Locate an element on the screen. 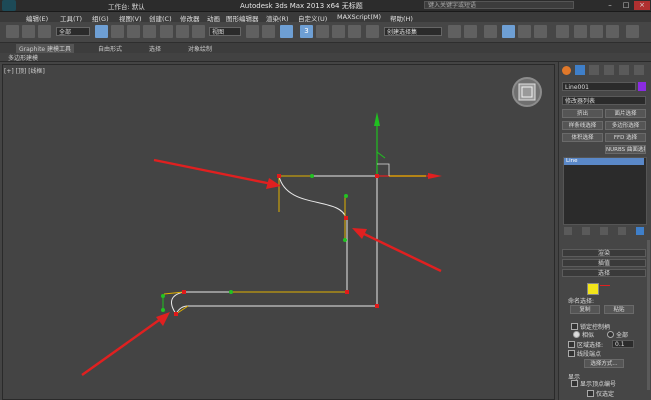  close-button: × is located at coordinates (642, 5).